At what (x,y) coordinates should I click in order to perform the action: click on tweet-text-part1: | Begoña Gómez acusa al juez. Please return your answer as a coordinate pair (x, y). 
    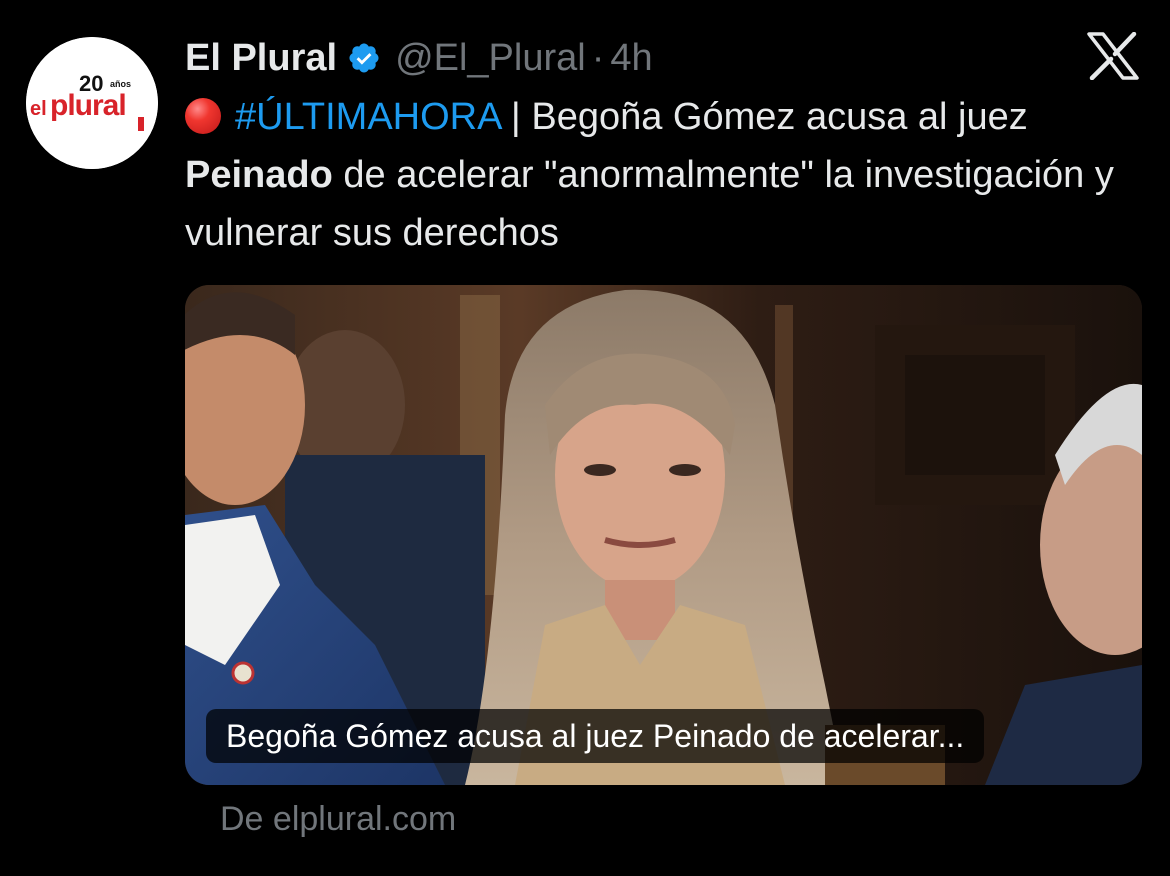
    Looking at the image, I should click on (764, 117).